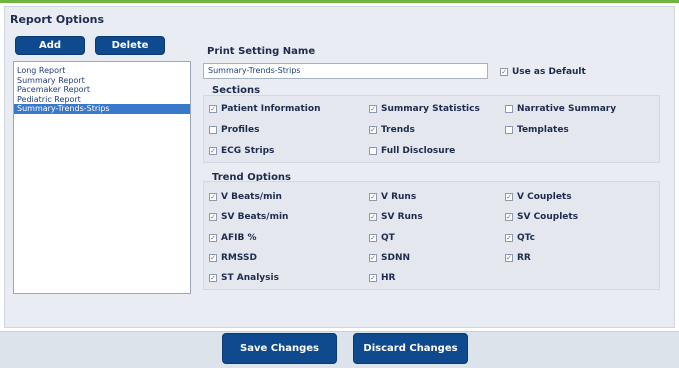  What do you see at coordinates (396, 258) in the screenshot?
I see `trend-label: SDNN` at bounding box center [396, 258].